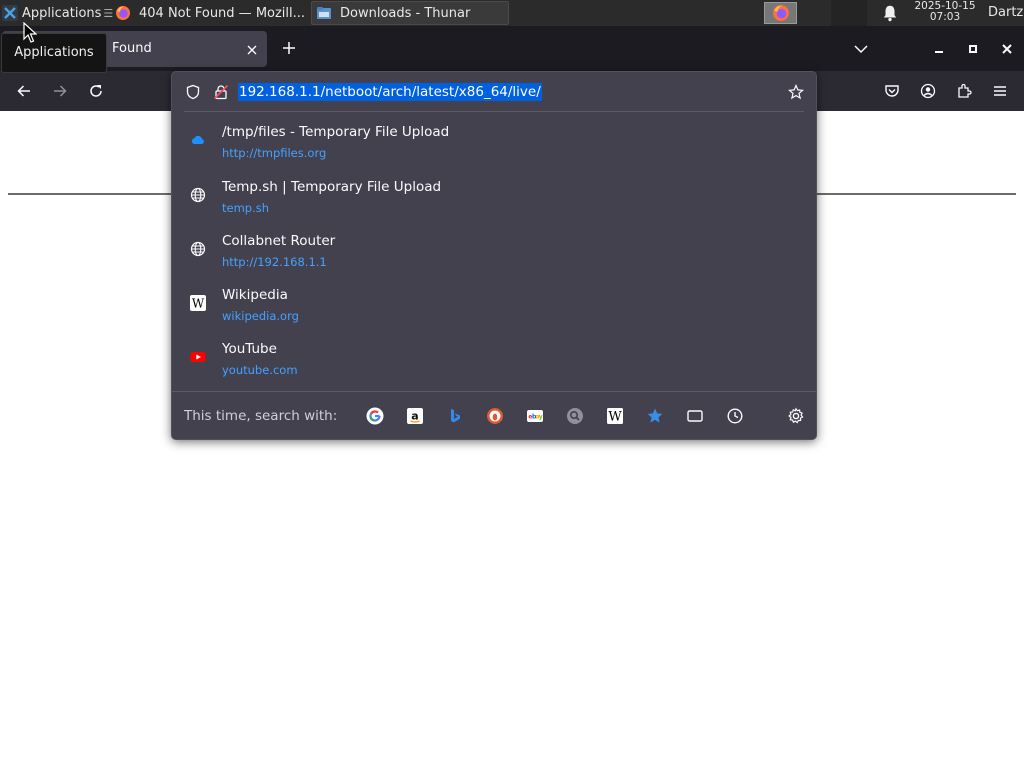 This screenshot has width=1024, height=768. I want to click on bookmark-star-icon, so click(796, 92).